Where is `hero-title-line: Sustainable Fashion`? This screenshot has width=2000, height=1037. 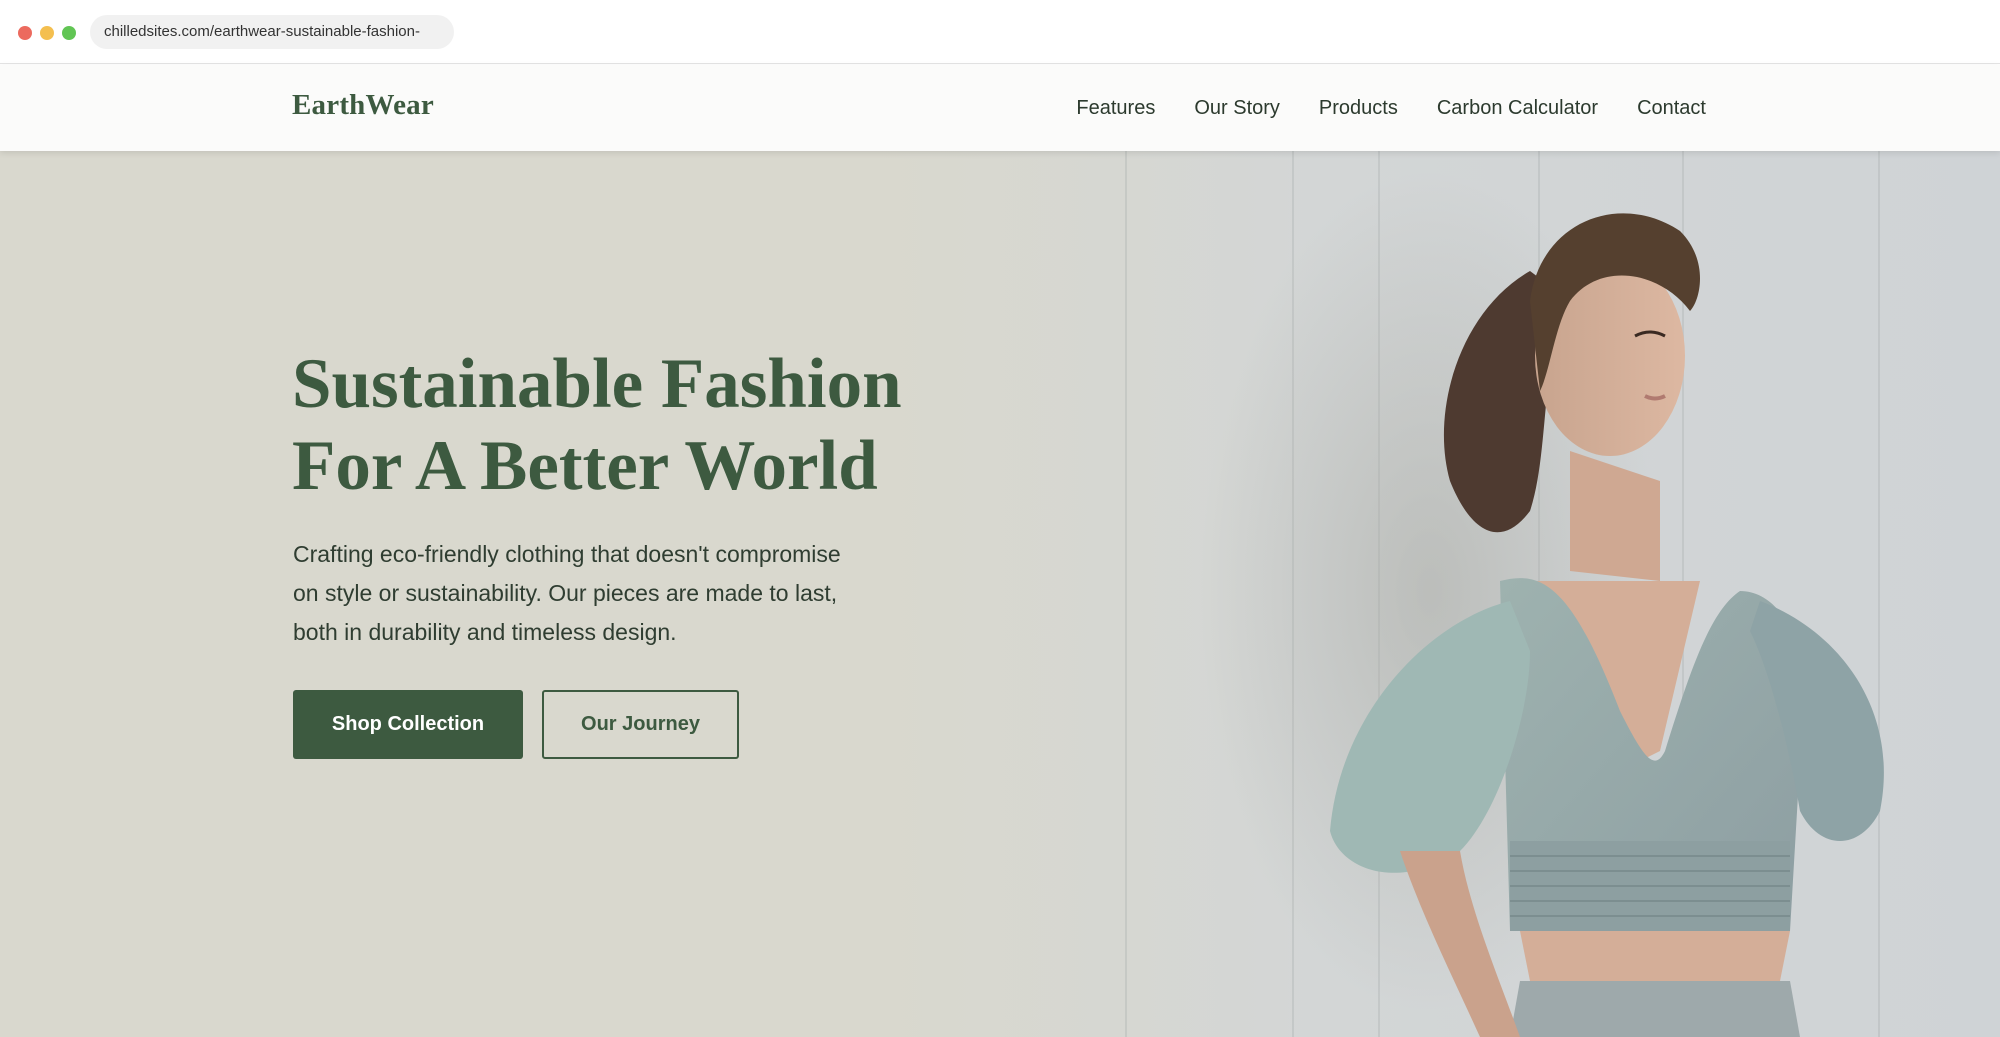 hero-title-line: Sustainable Fashion is located at coordinates (597, 384).